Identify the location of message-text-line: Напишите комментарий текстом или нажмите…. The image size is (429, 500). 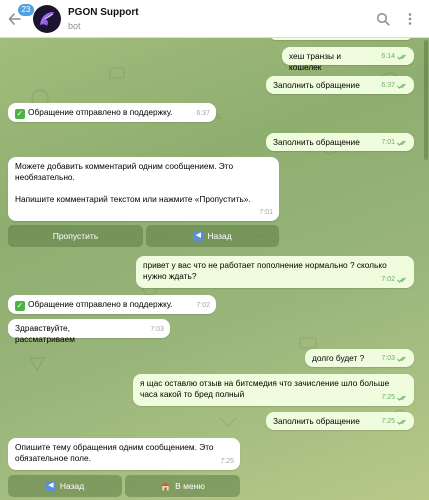
(133, 199).